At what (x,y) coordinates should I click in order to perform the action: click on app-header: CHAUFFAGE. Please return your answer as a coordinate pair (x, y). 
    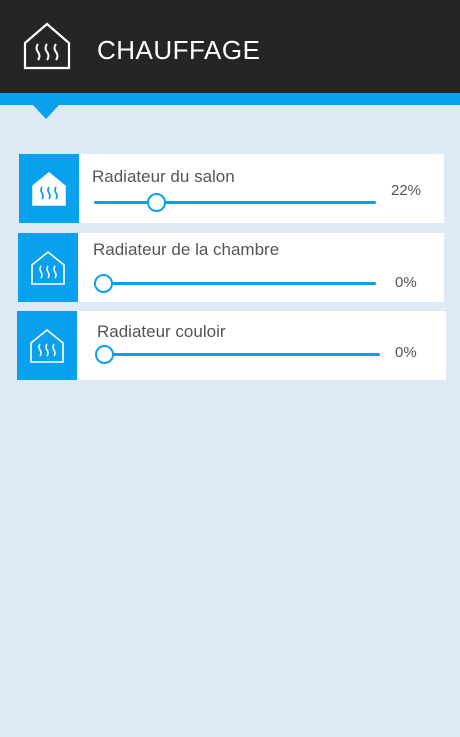
    Looking at the image, I should click on (230, 46).